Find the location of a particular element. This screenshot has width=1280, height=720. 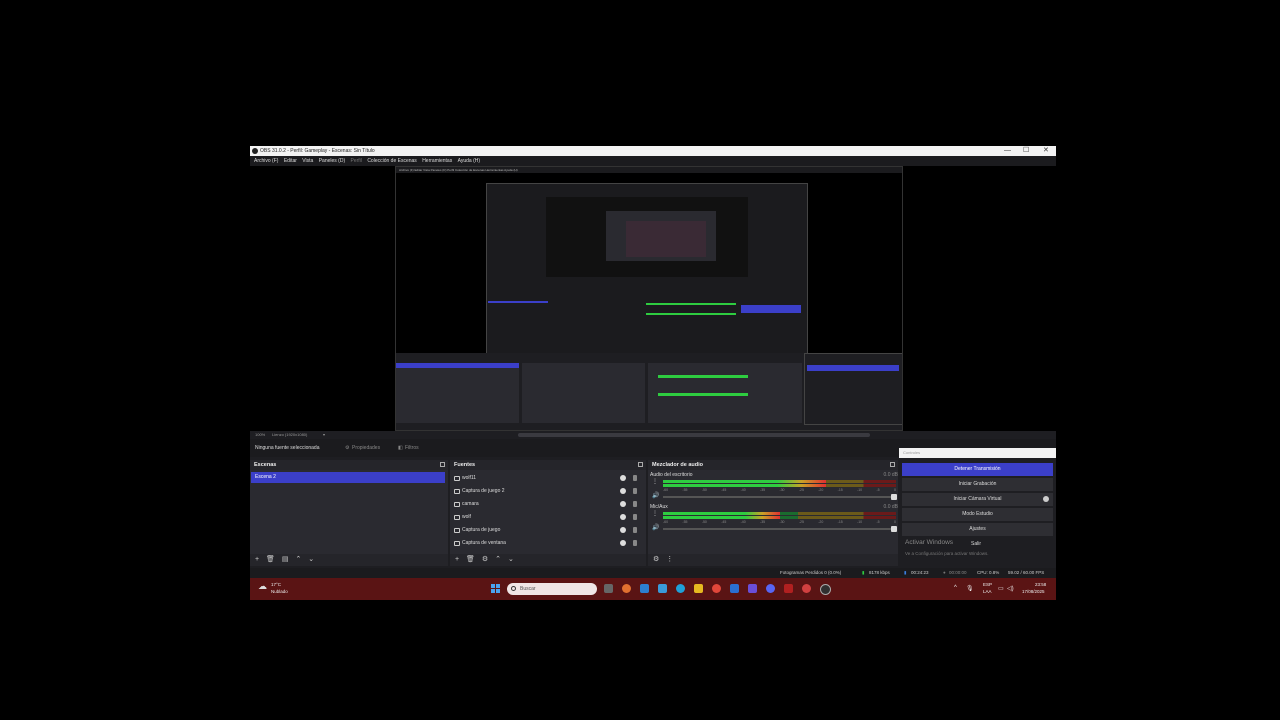

source-row: wolf11 is located at coordinates (545, 478).